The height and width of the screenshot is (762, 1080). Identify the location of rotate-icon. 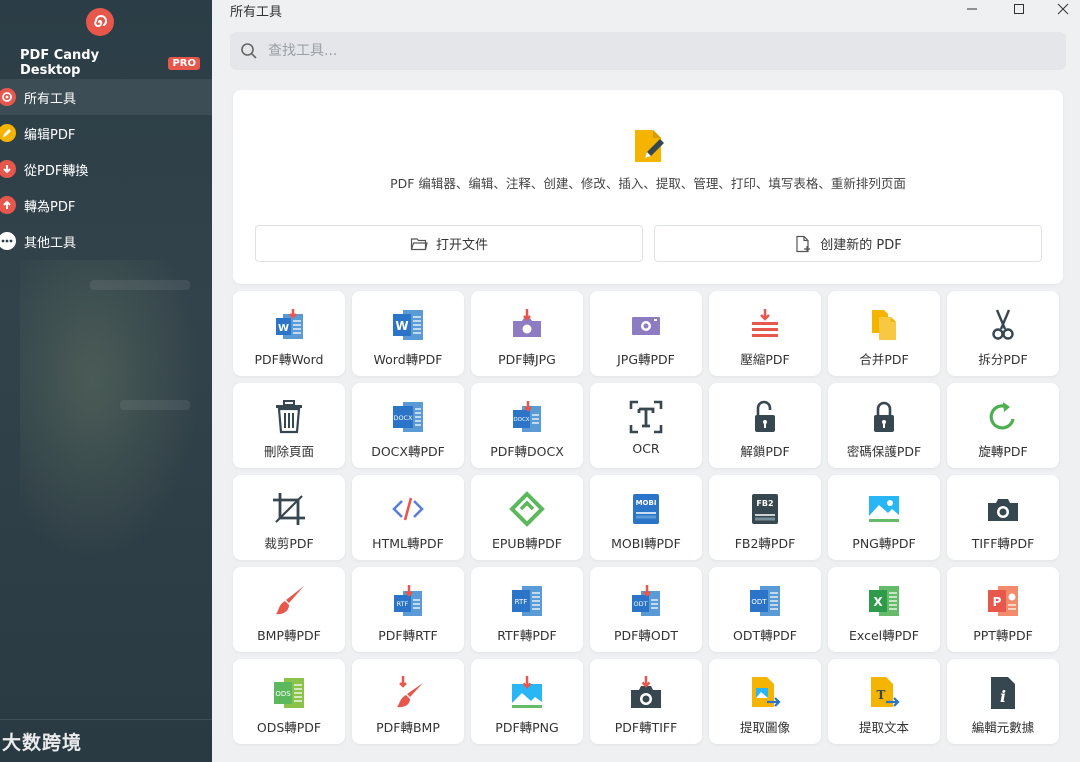
(1002, 416).